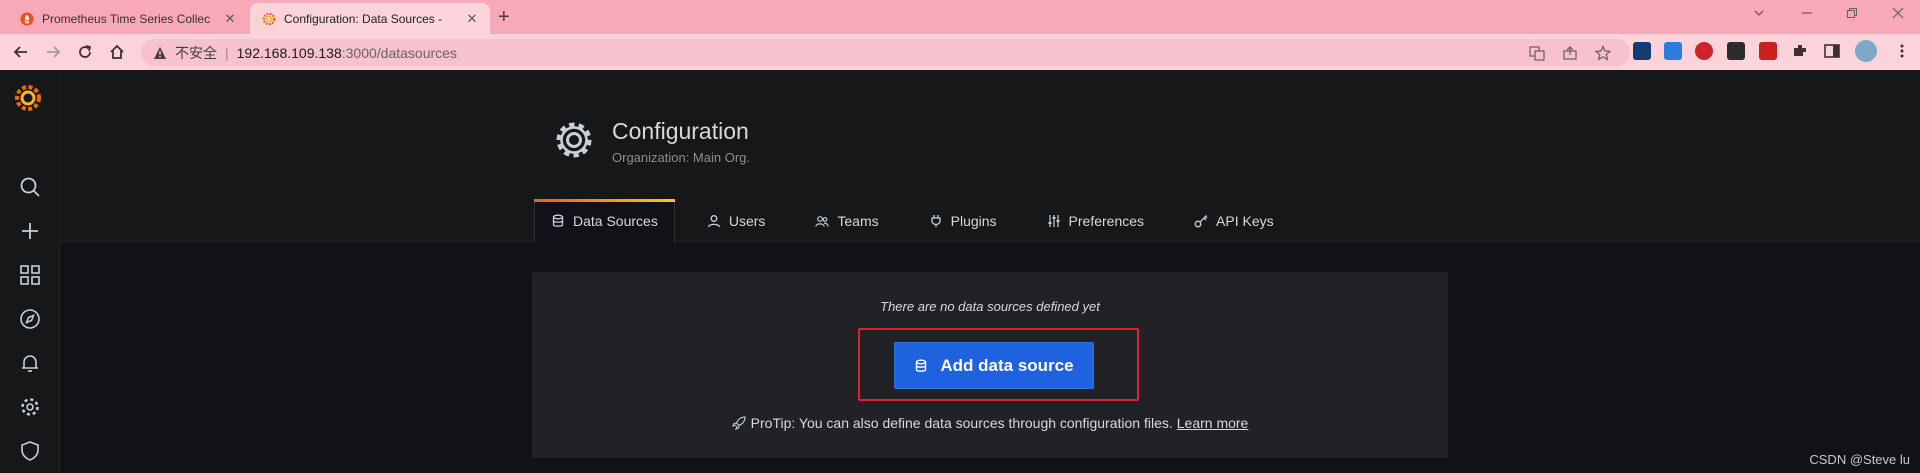 The image size is (1920, 473). I want to click on insecure-label: 不安全, so click(196, 52).